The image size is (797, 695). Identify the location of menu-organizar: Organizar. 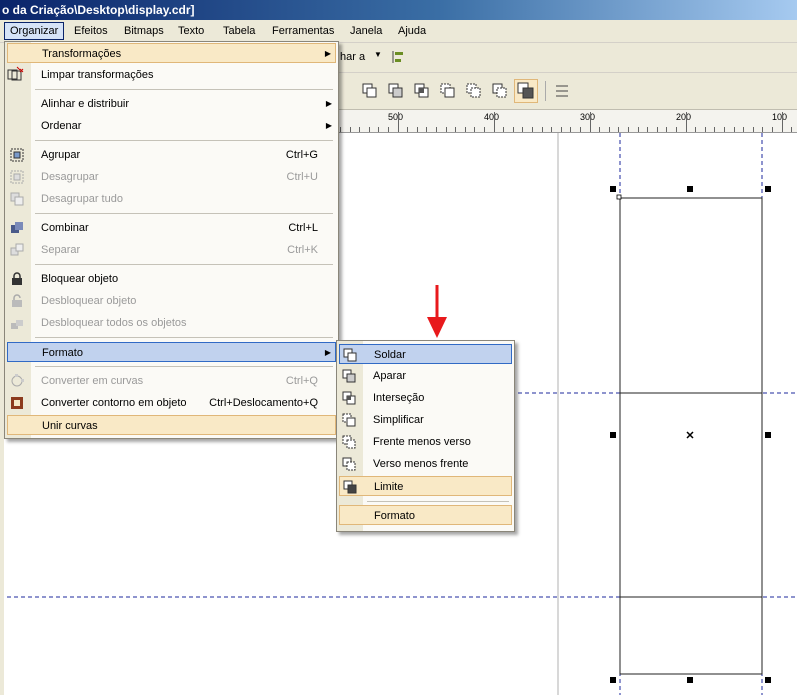
(34, 31).